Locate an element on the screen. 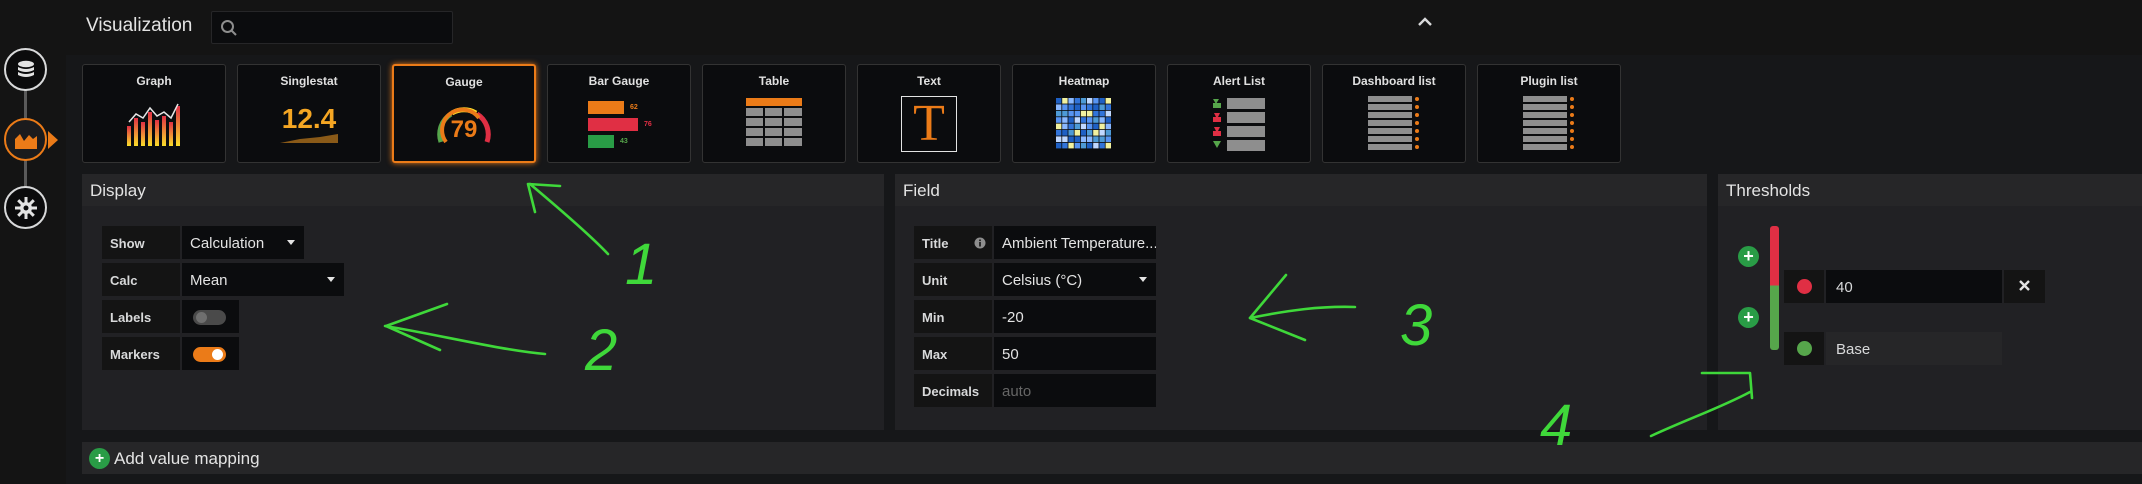 The height and width of the screenshot is (484, 2142). decimals-row: Decimals auto is located at coordinates (1035, 390).